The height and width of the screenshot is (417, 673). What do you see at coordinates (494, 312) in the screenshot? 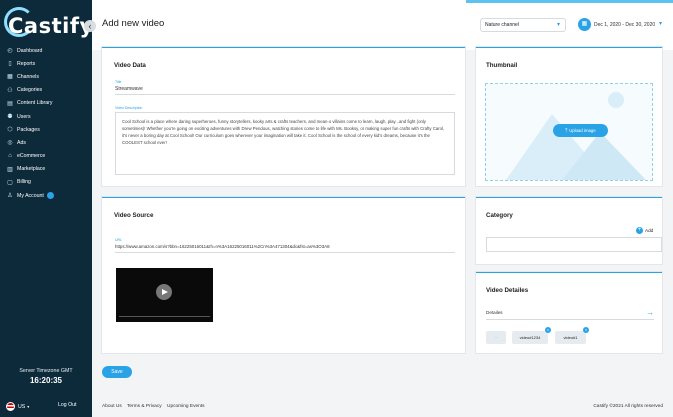
I see `details-label: Detailes` at bounding box center [494, 312].